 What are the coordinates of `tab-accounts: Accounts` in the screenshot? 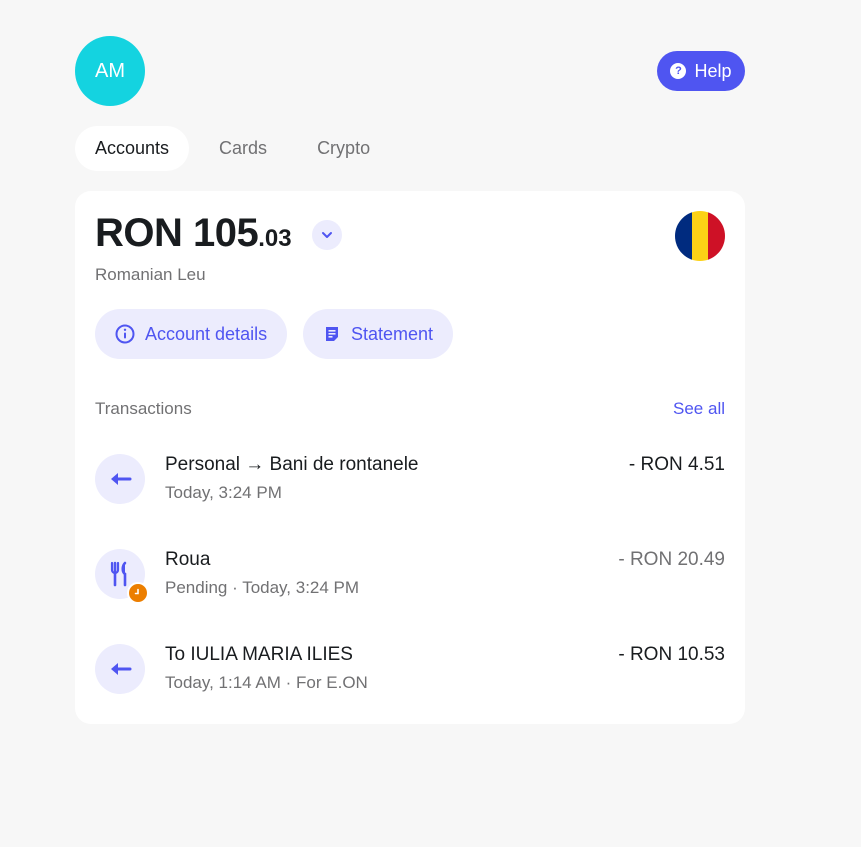 It's located at (132, 148).